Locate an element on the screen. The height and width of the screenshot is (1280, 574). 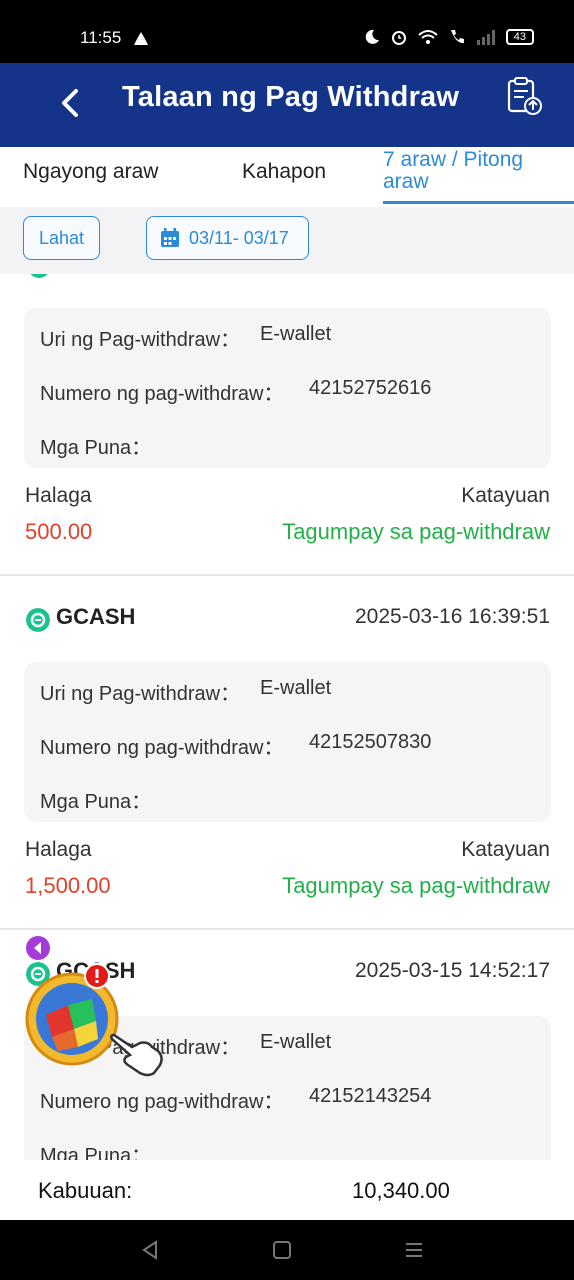
notification-icon is located at coordinates (141, 38).